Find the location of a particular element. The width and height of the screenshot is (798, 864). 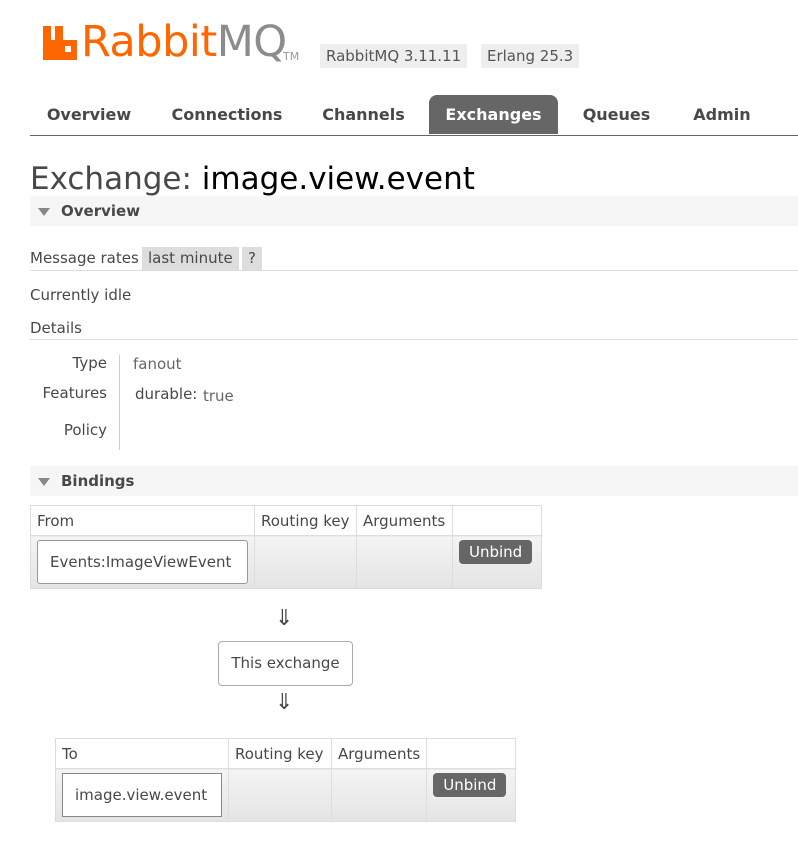

exchange-name: image.view.event is located at coordinates (338, 179).